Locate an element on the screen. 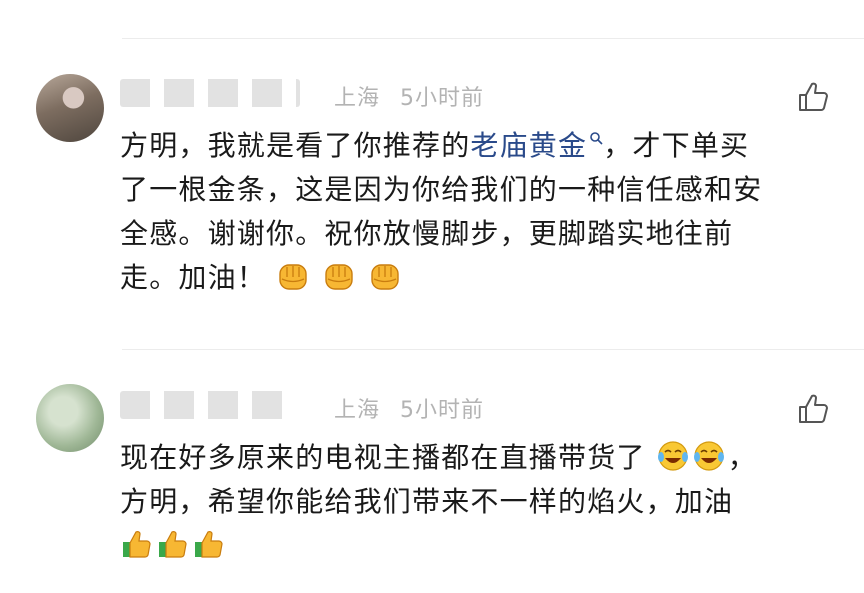 The image size is (864, 593). comment-line: 全感。谢谢你。祝你放慢脚步，更脚踏实地往前 is located at coordinates (427, 233).